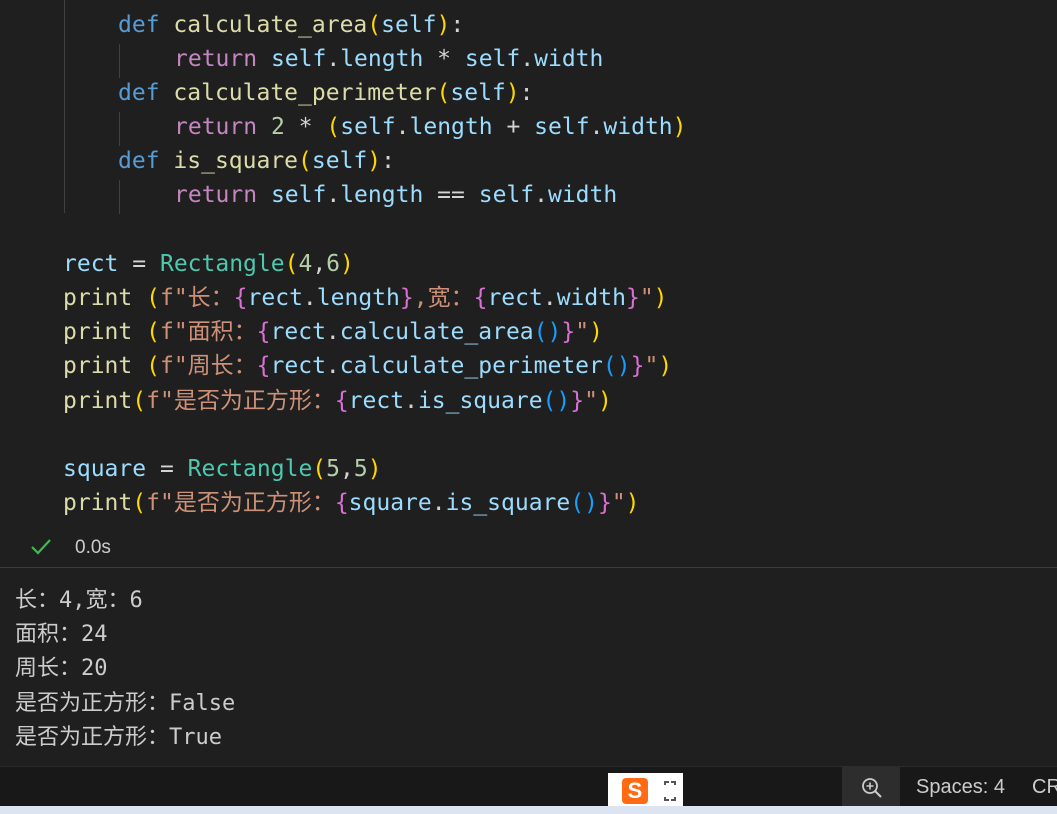  I want to click on code-line: square = Rectangle(5,5), so click(222, 469).